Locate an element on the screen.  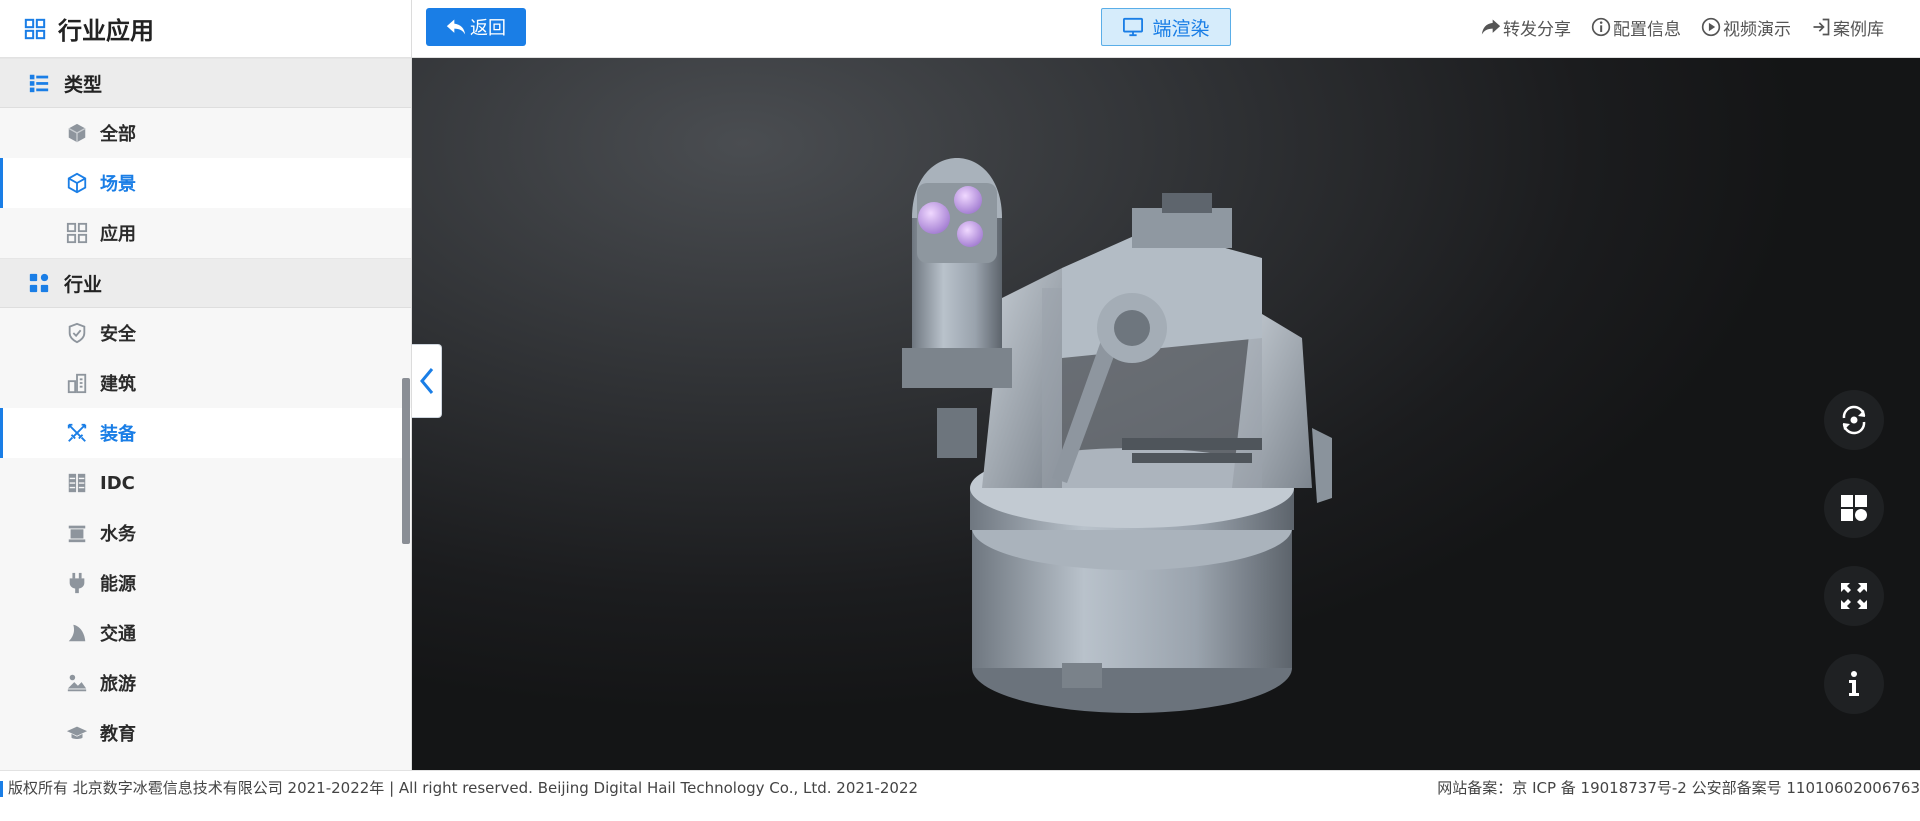
share-action: 转发分享 is located at coordinates (1526, 27).